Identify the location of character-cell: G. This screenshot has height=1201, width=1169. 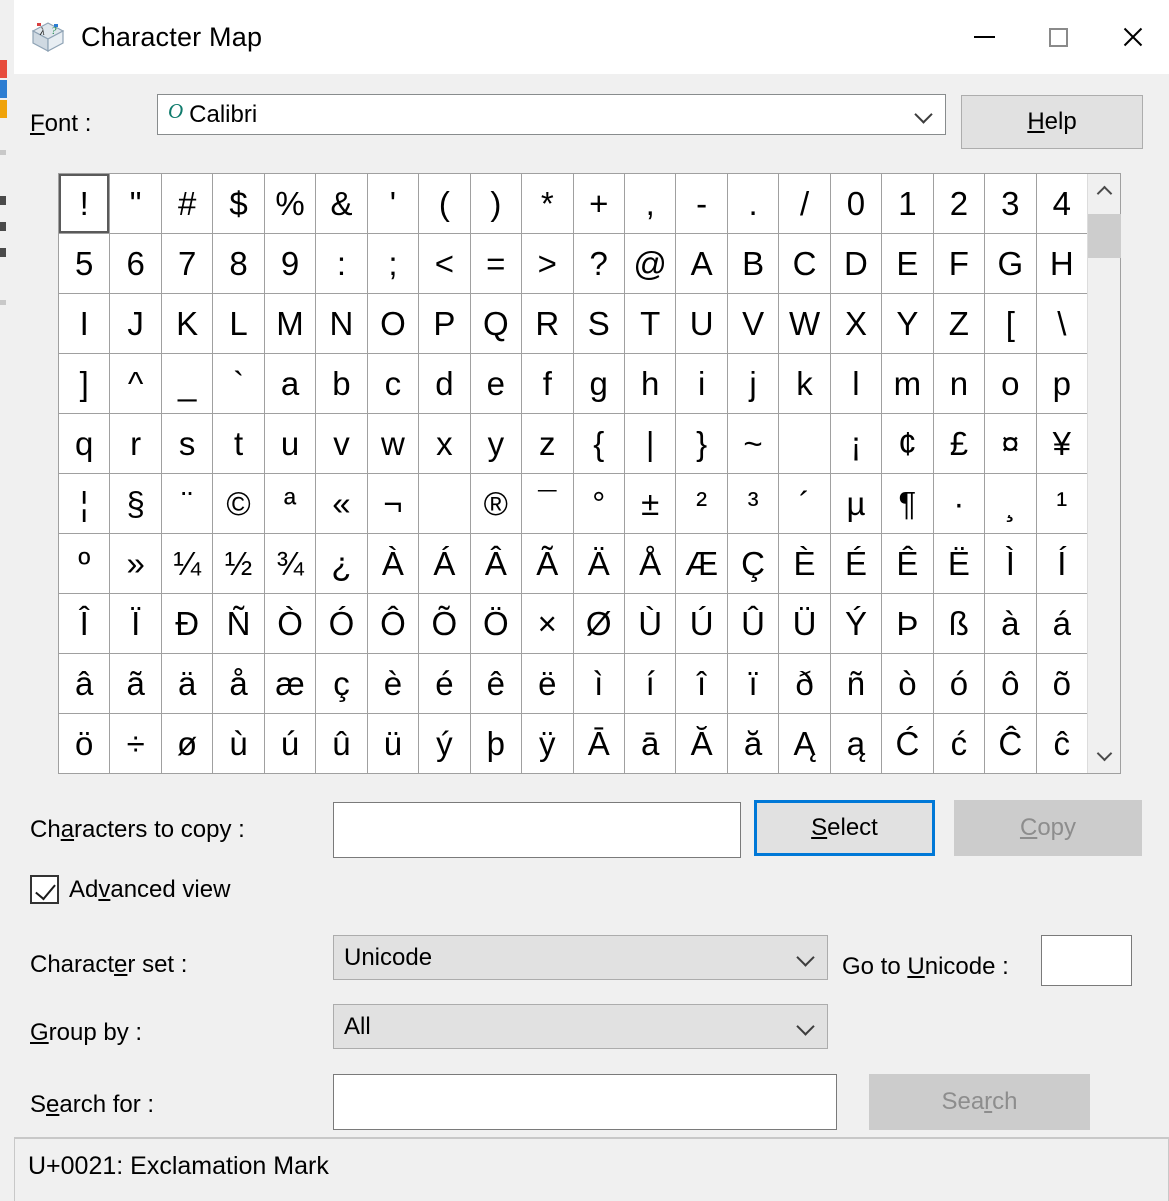
(1010, 263).